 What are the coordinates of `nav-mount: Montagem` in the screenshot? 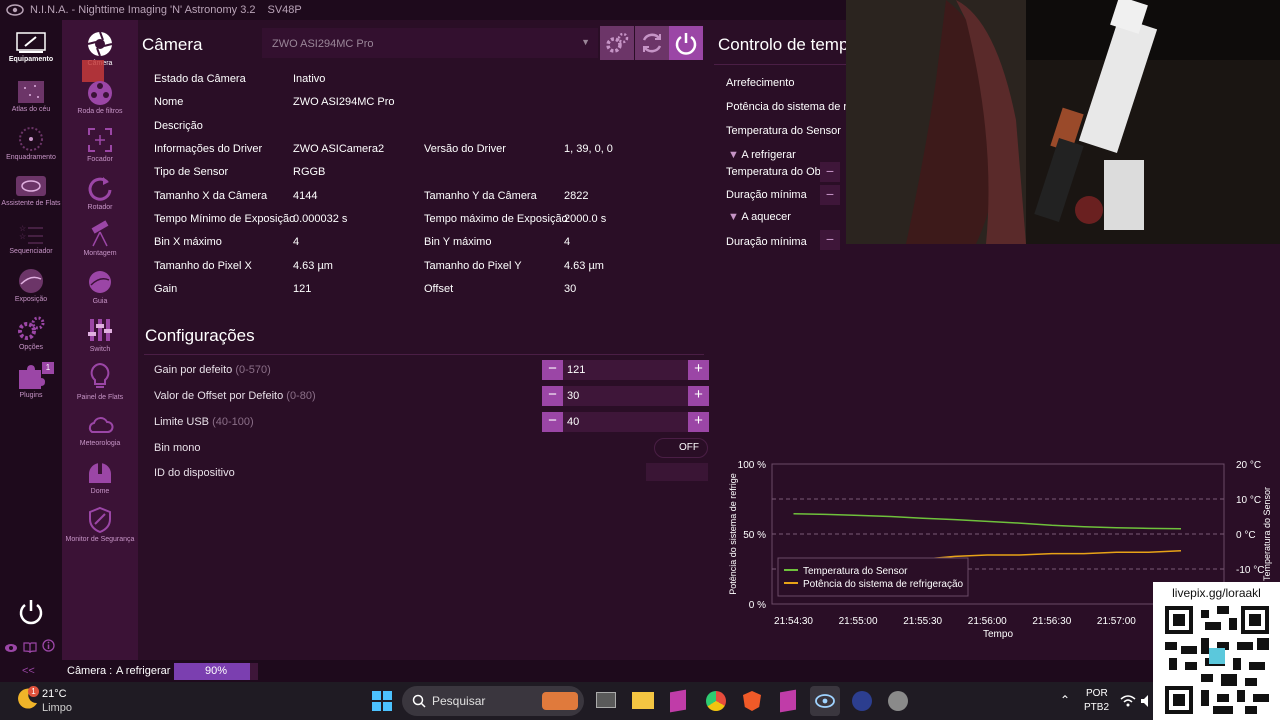 It's located at (100, 238).